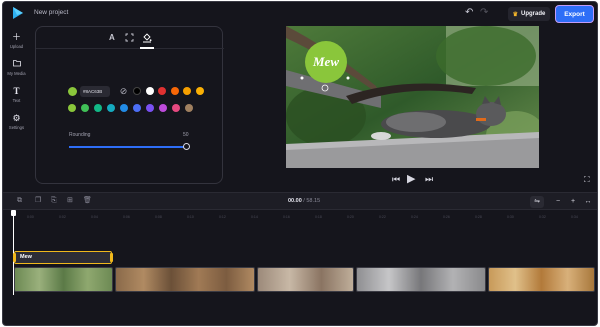  I want to click on rounding-value: 50, so click(186, 135).